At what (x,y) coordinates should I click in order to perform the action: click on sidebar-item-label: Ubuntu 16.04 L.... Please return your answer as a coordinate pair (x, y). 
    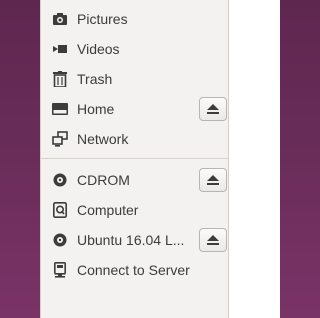
    Looking at the image, I should click on (131, 240).